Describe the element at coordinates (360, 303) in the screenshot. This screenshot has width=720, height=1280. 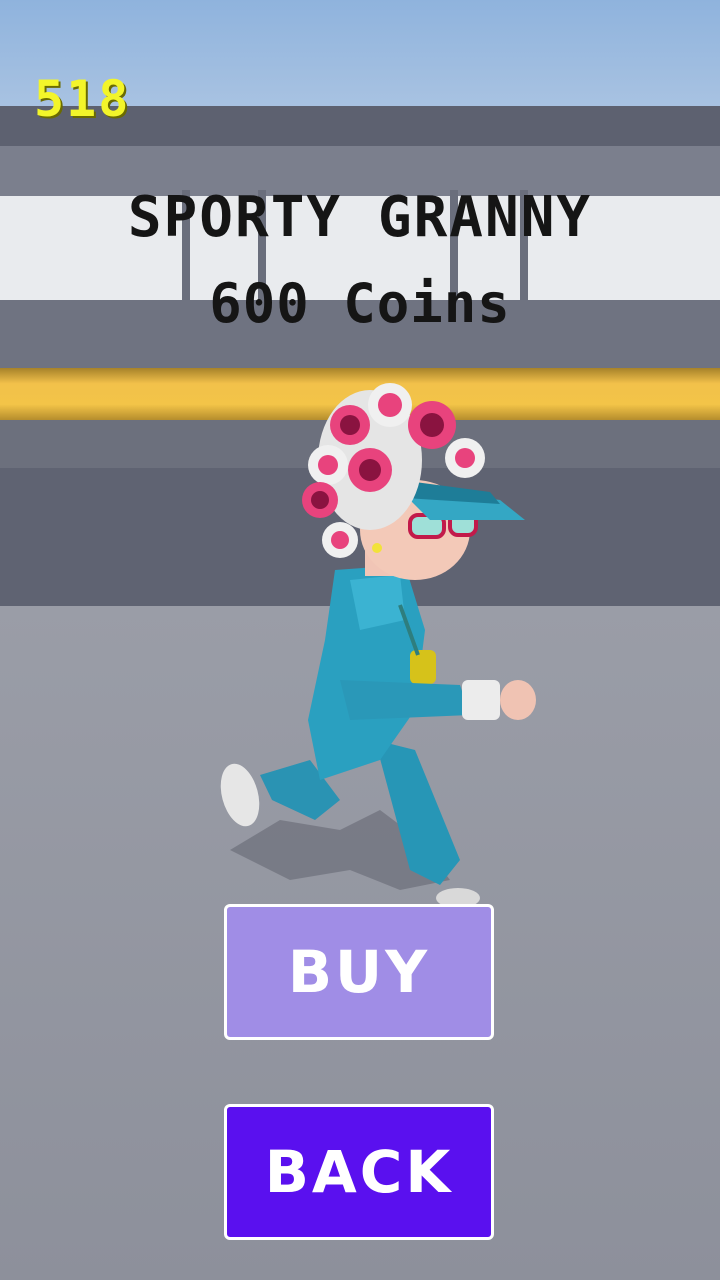
I see `character-price: 600 Coins` at that location.